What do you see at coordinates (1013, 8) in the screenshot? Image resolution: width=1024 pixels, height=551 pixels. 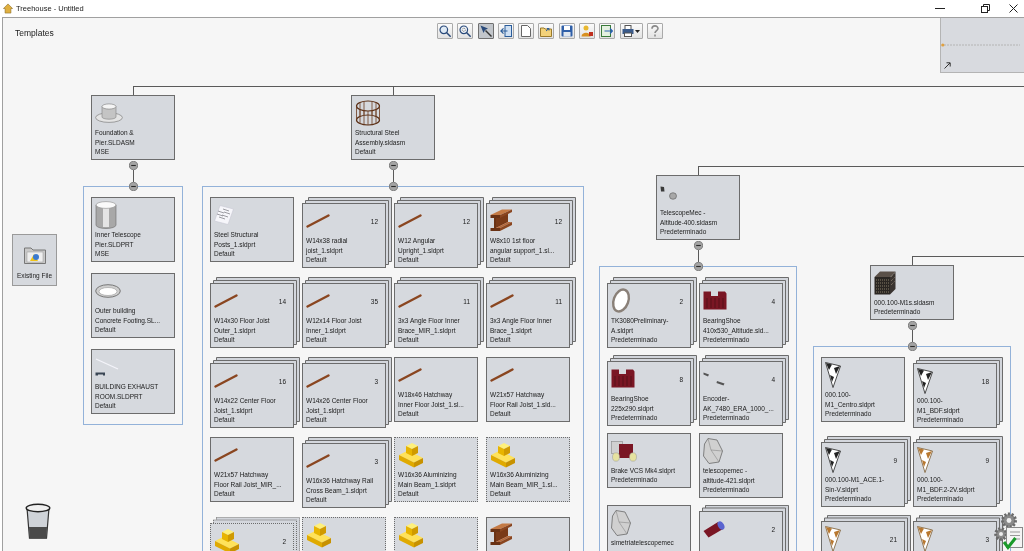 I see `close-icon` at bounding box center [1013, 8].